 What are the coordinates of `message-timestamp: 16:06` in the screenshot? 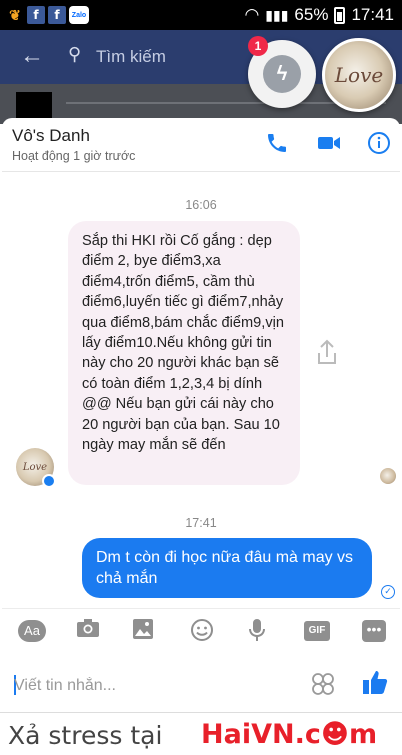 It's located at (201, 205).